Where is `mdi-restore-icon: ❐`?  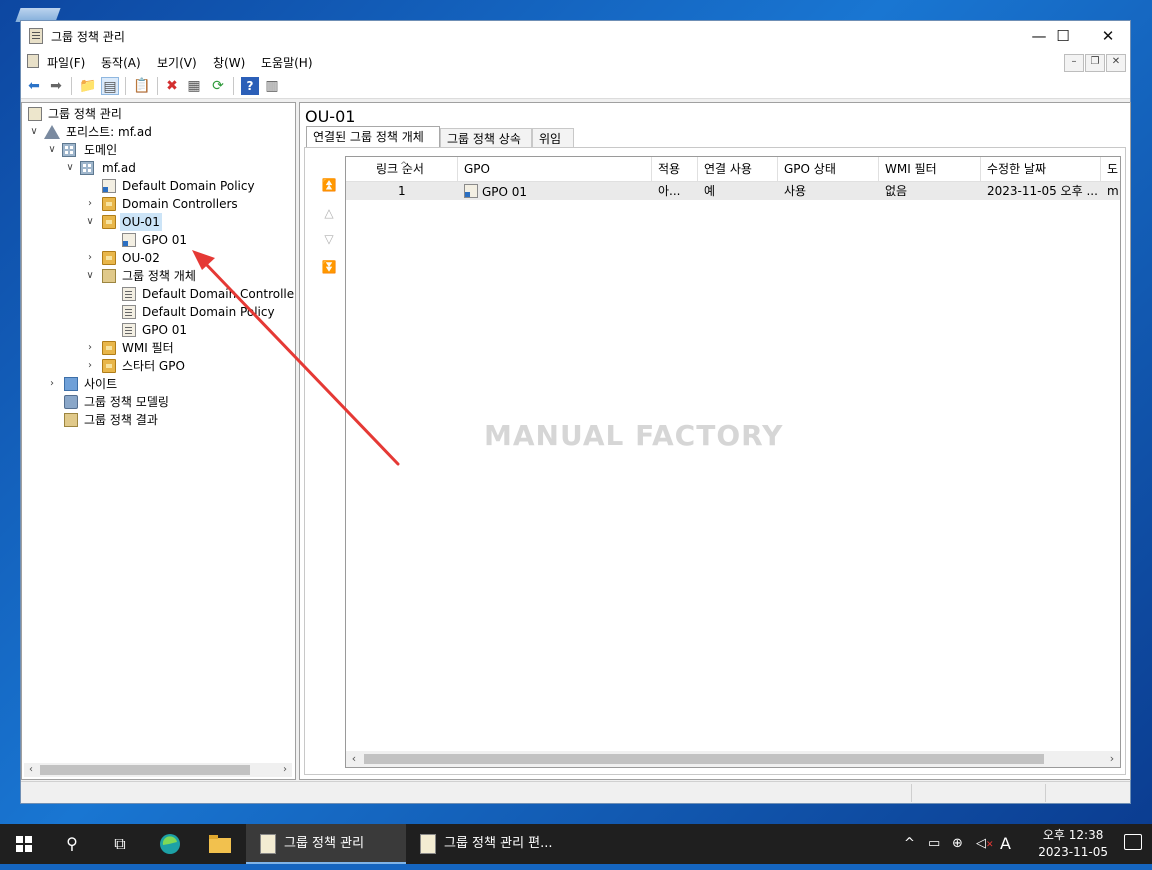
mdi-restore-icon: ❐ is located at coordinates (1095, 63).